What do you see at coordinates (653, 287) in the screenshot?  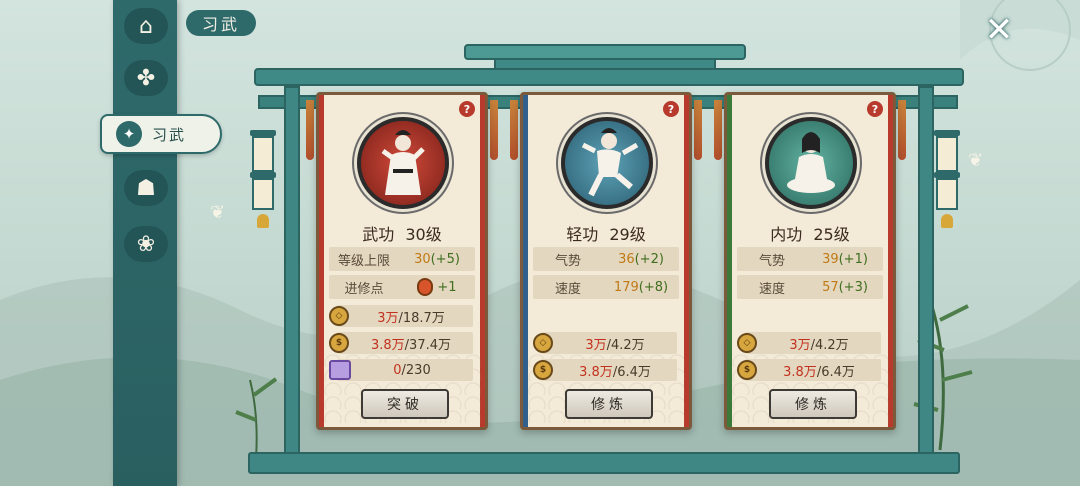 I see `stat-bonus: (+8)` at bounding box center [653, 287].